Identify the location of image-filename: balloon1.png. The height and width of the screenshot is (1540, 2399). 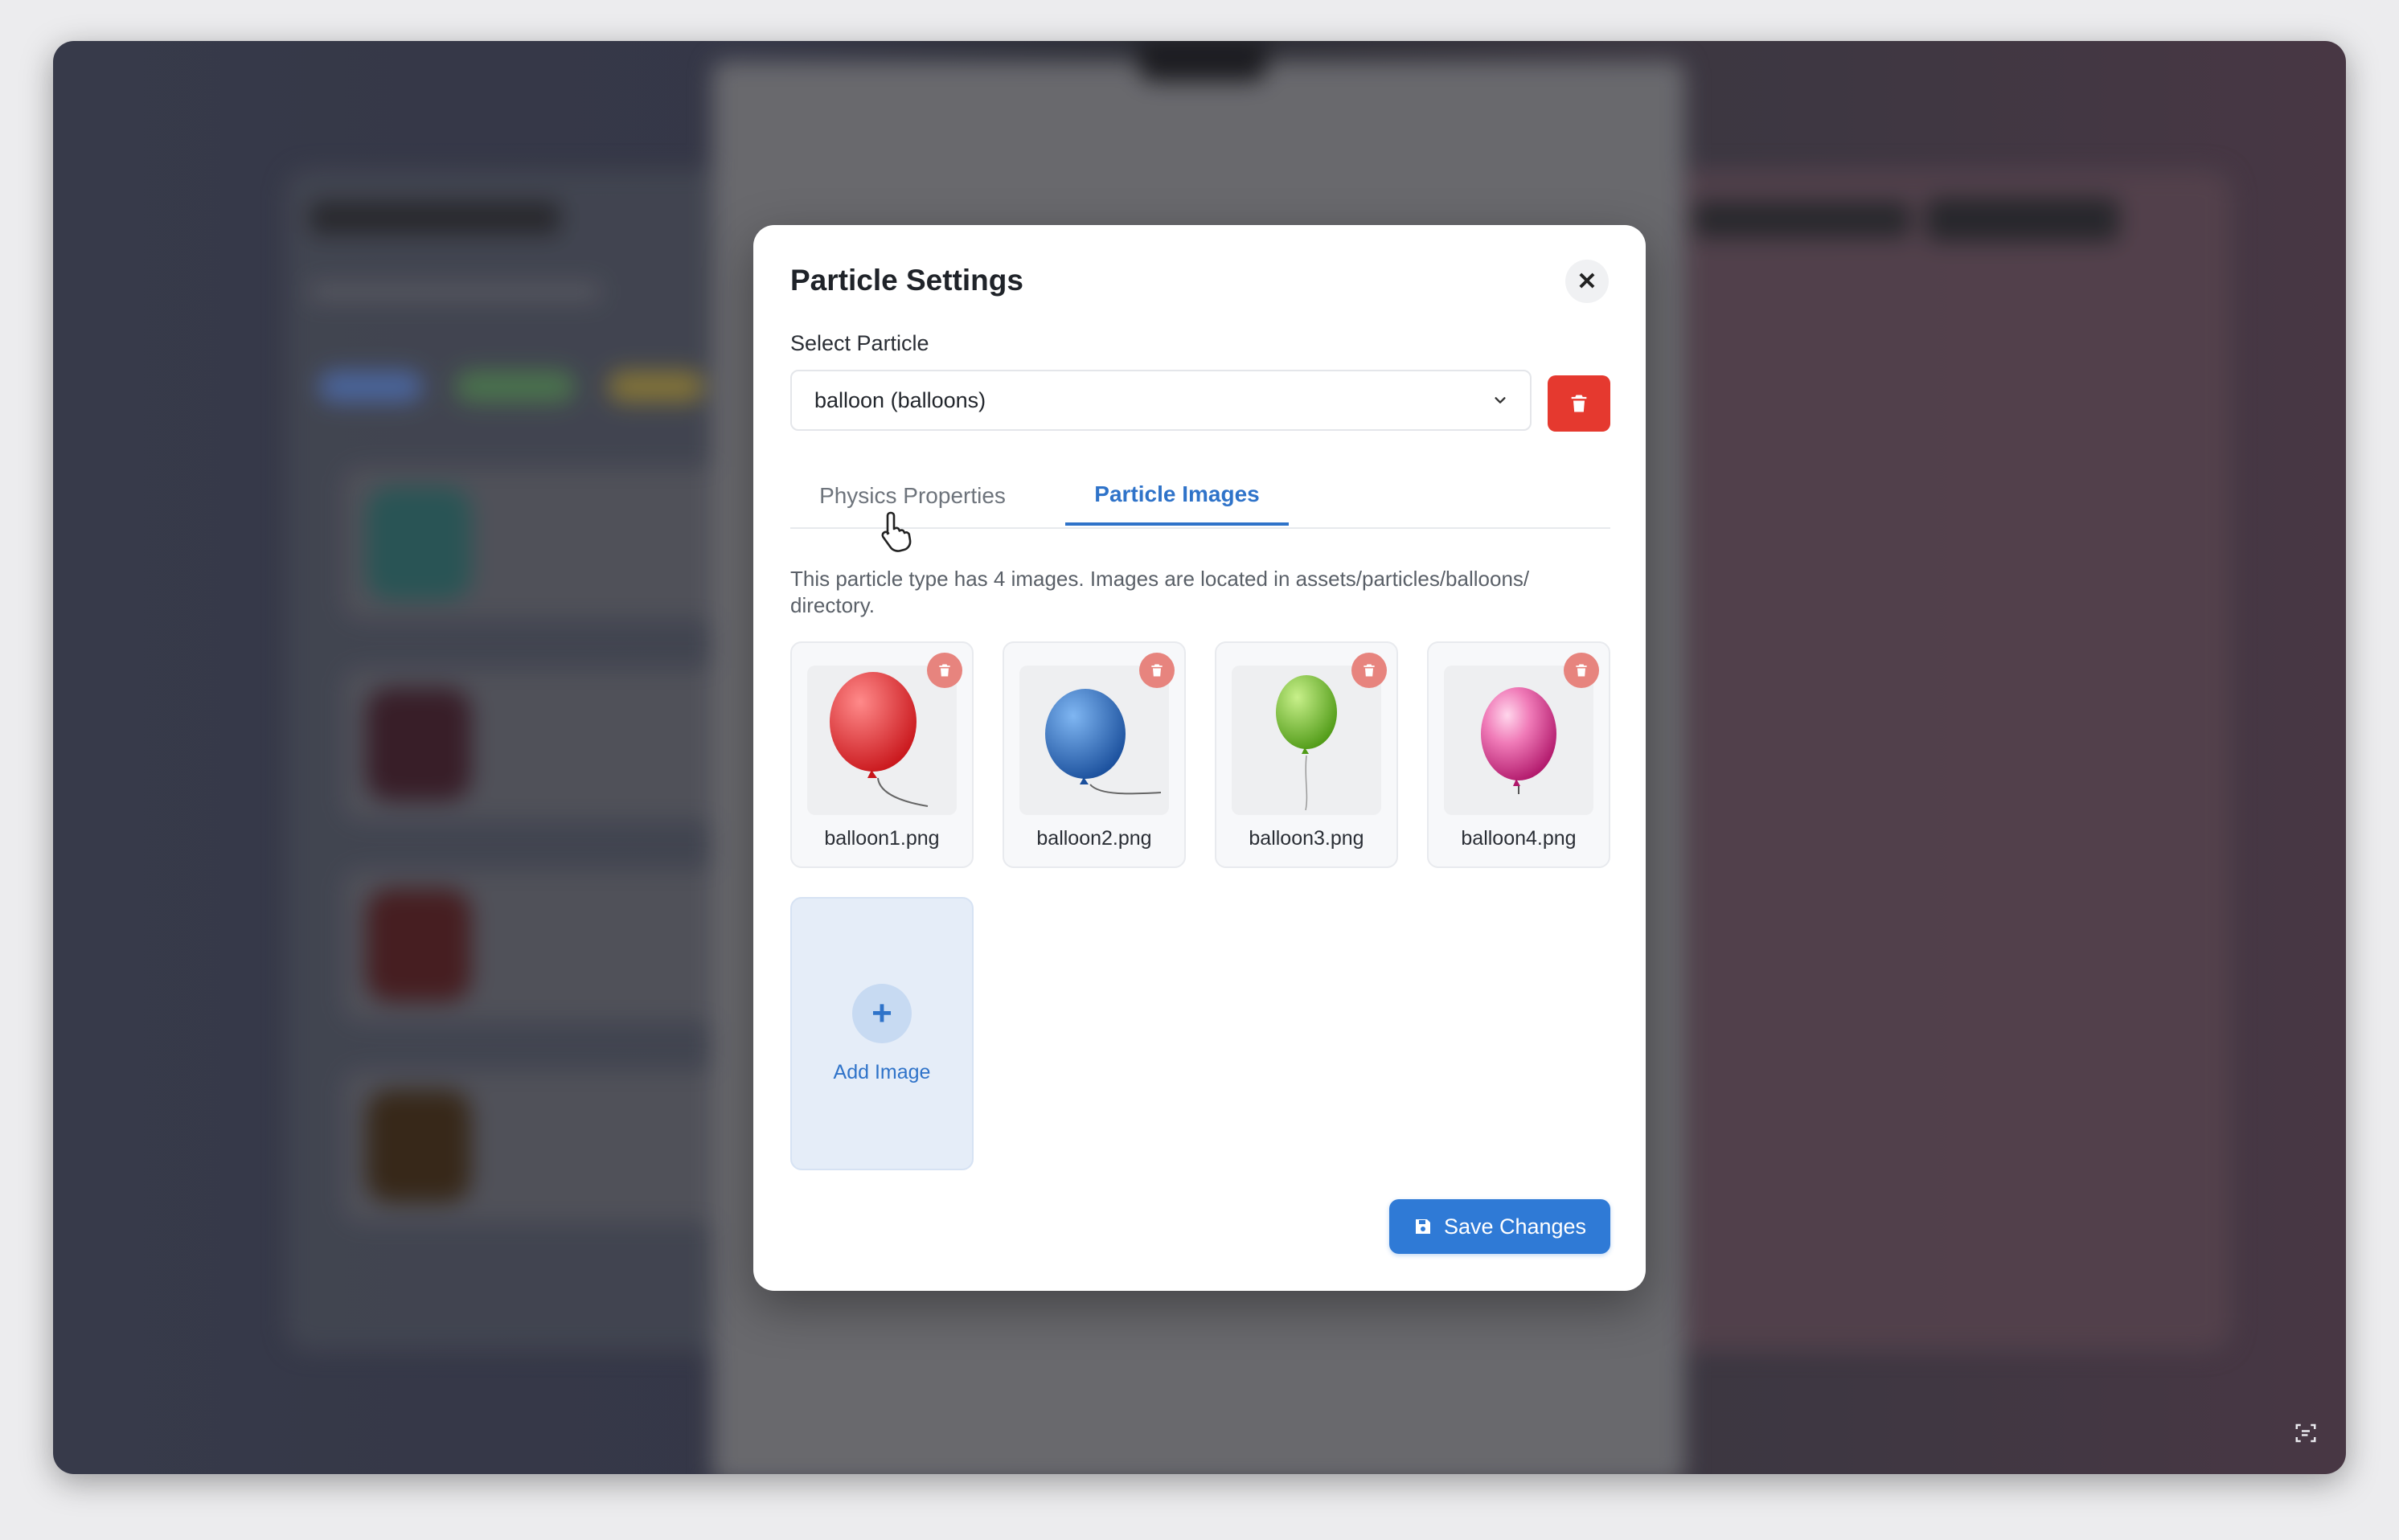
(882, 839).